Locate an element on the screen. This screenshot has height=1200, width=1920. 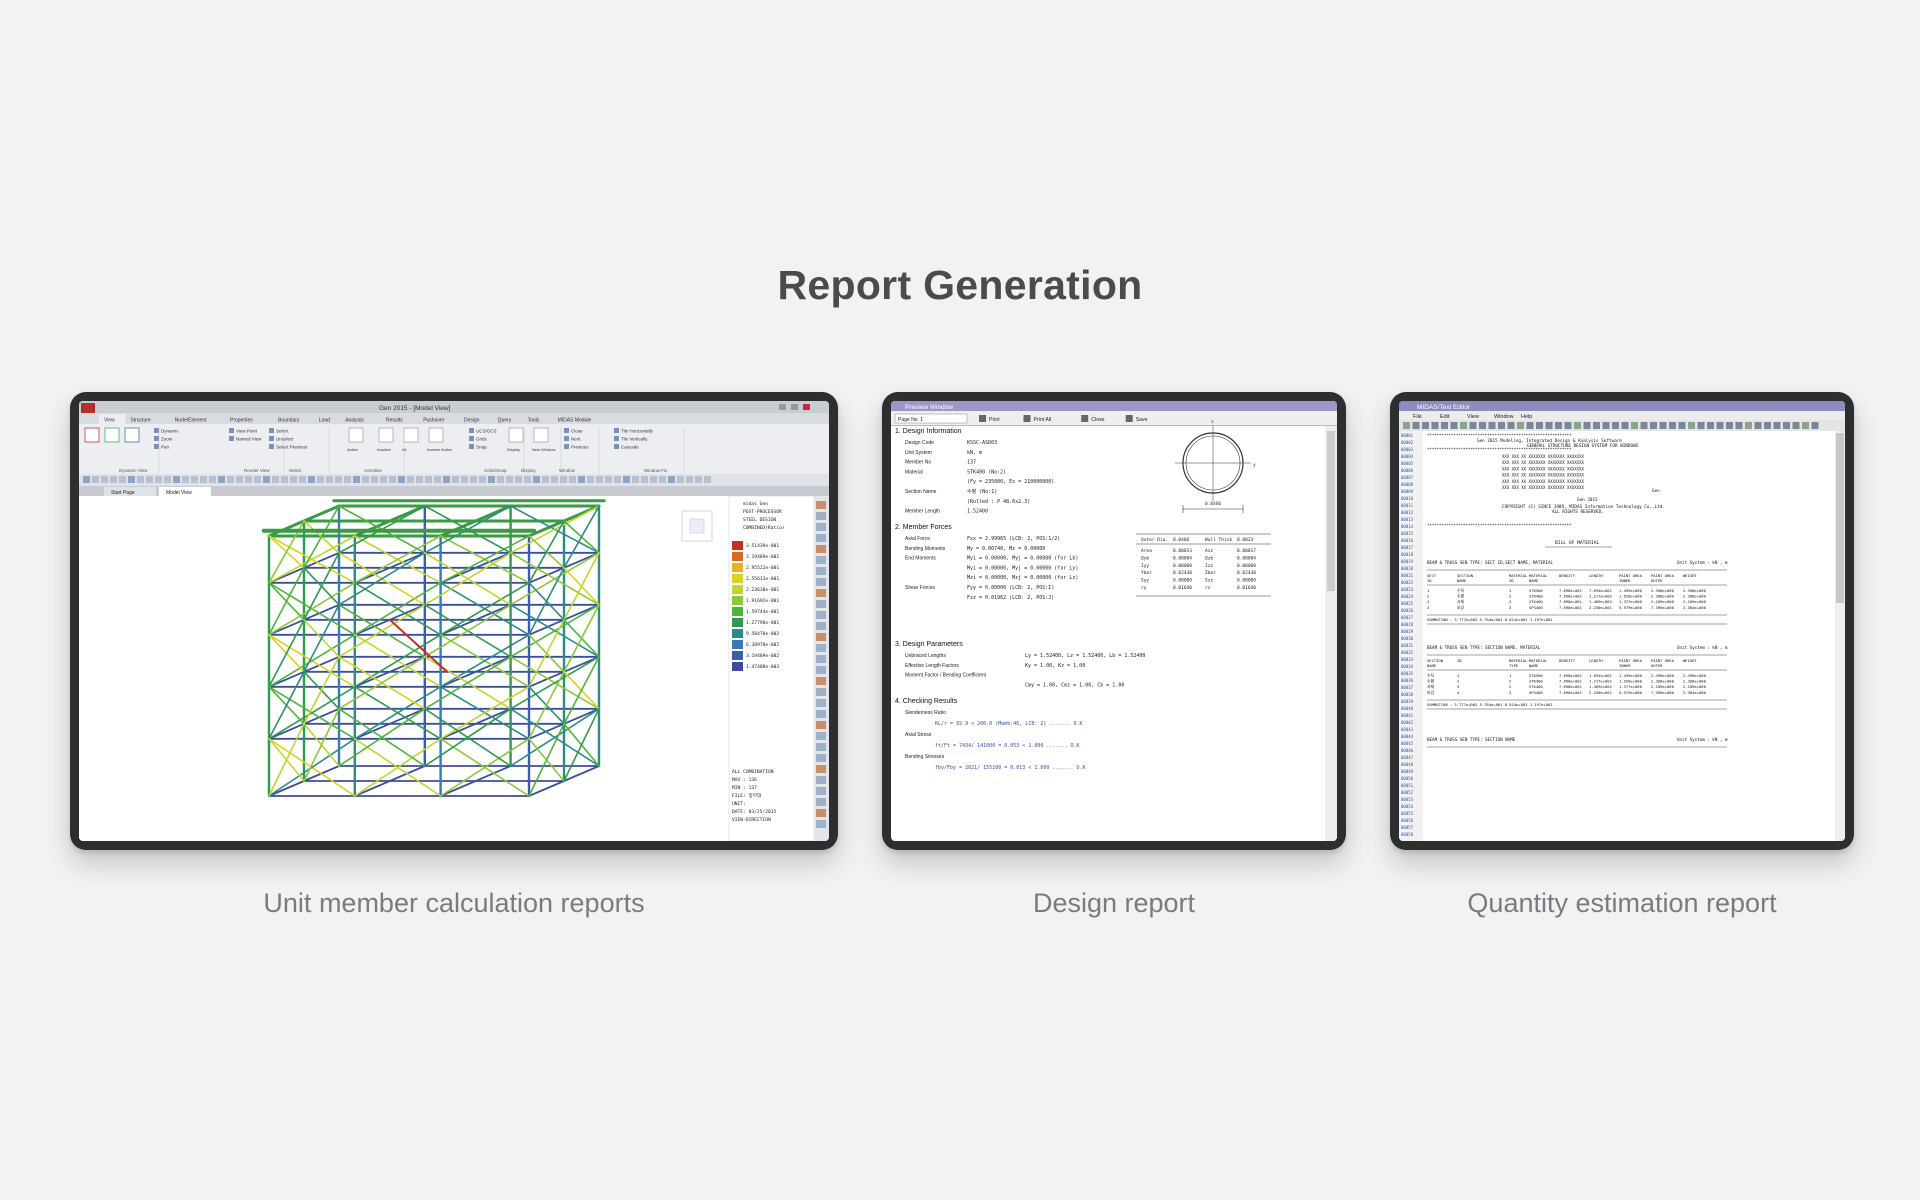
ribbon-tab: Results is located at coordinates (394, 421).